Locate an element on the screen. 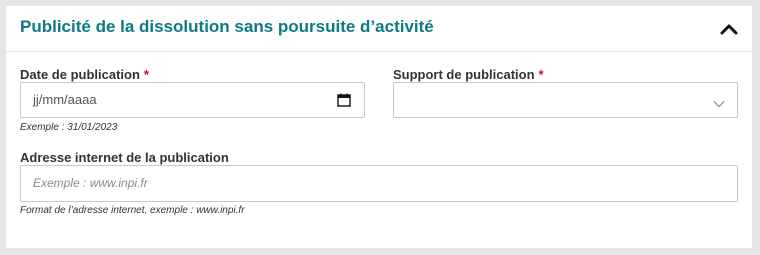  support-publication-select is located at coordinates (565, 100).